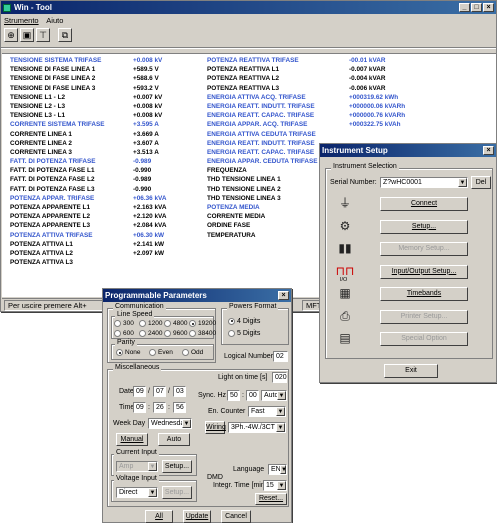  What do you see at coordinates (132, 352) in the screenshot?
I see `parity-option-none: None` at bounding box center [132, 352].